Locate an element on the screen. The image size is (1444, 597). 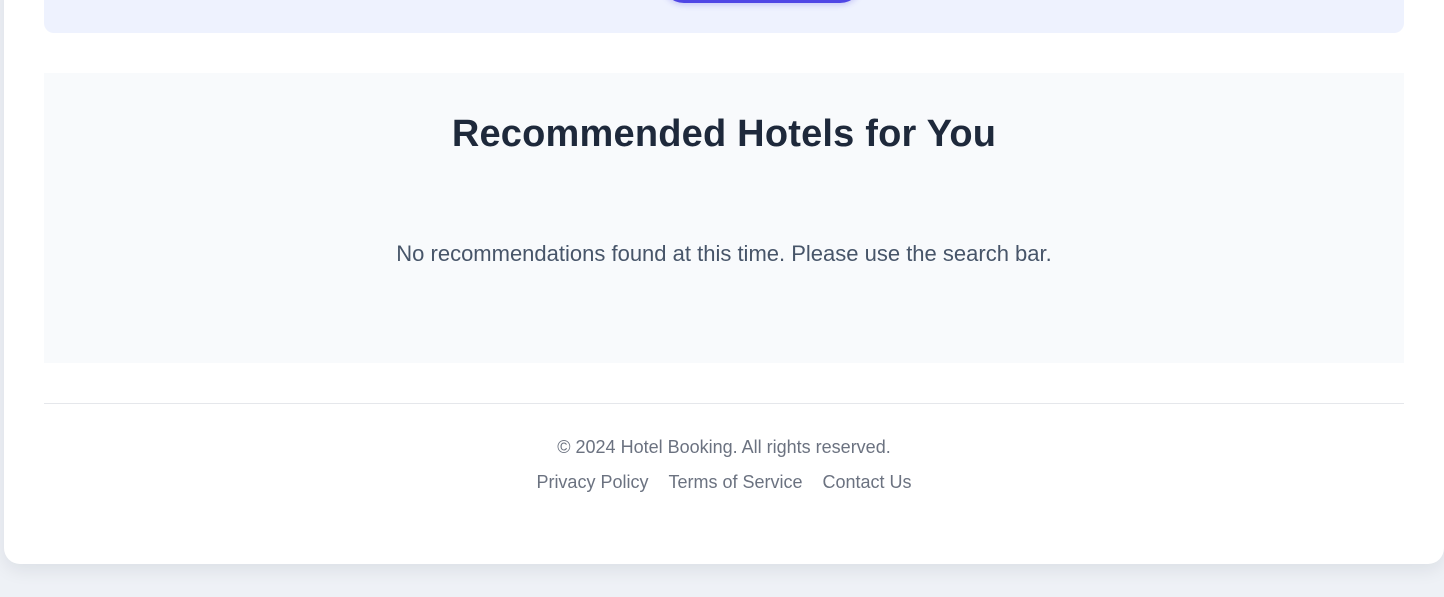
recommendations-title: Recommended Hotels for You is located at coordinates (724, 134).